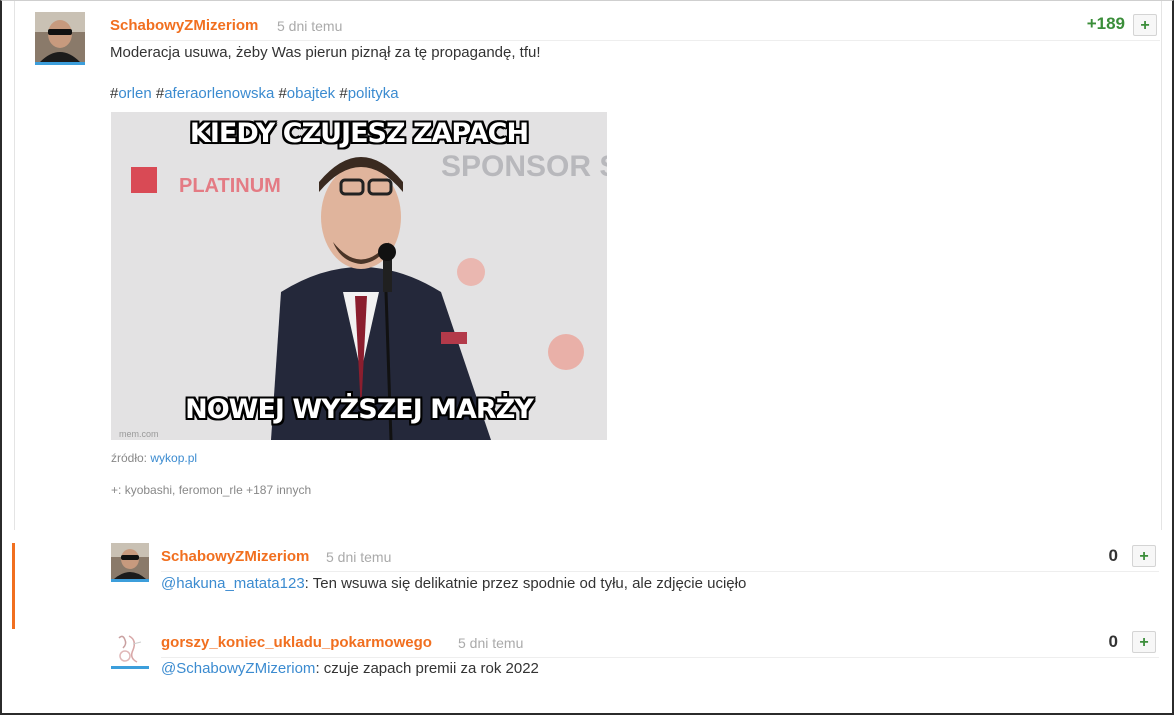 Image resolution: width=1174 pixels, height=715 pixels. I want to click on author-avatar, so click(60, 38).